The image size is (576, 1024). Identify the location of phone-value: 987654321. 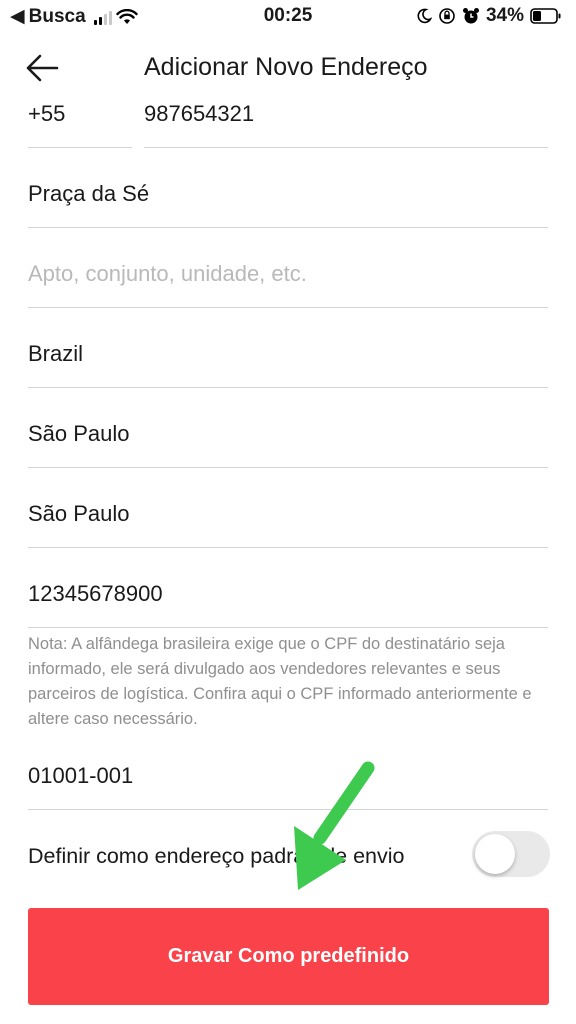
(199, 113).